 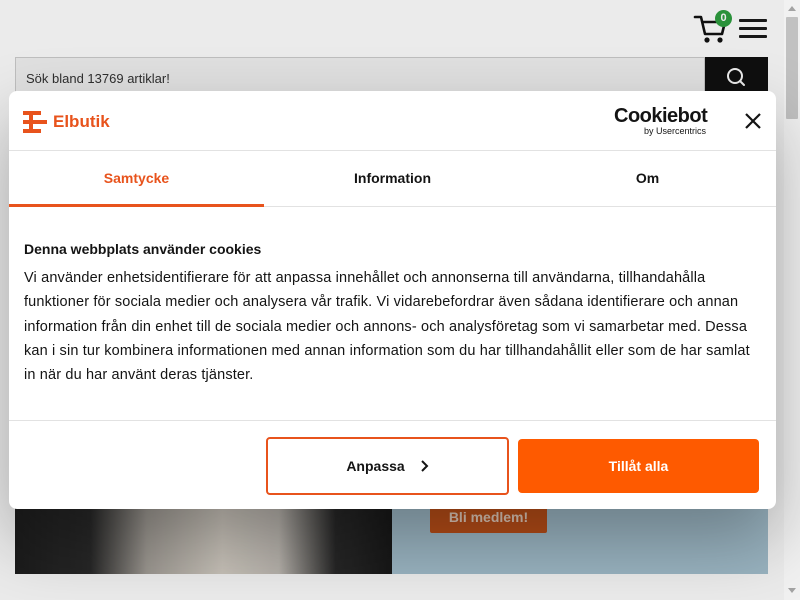 I want to click on scroll-thumb, so click(x=792, y=68).